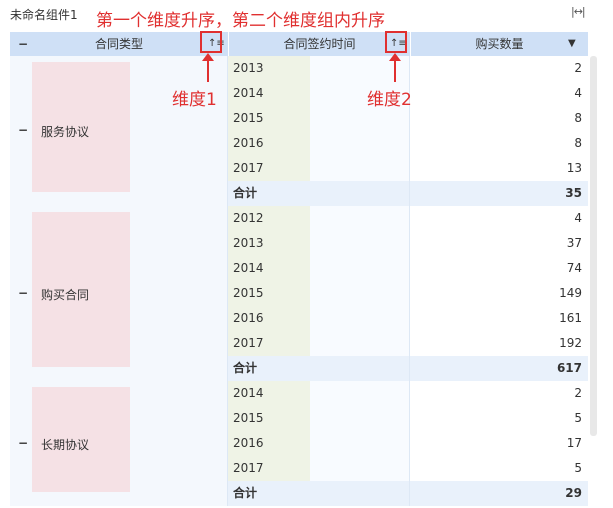 Image resolution: width=613 pixels, height=508 pixels. I want to click on header-sign-date-label: 合同签约时间, so click(319, 44).